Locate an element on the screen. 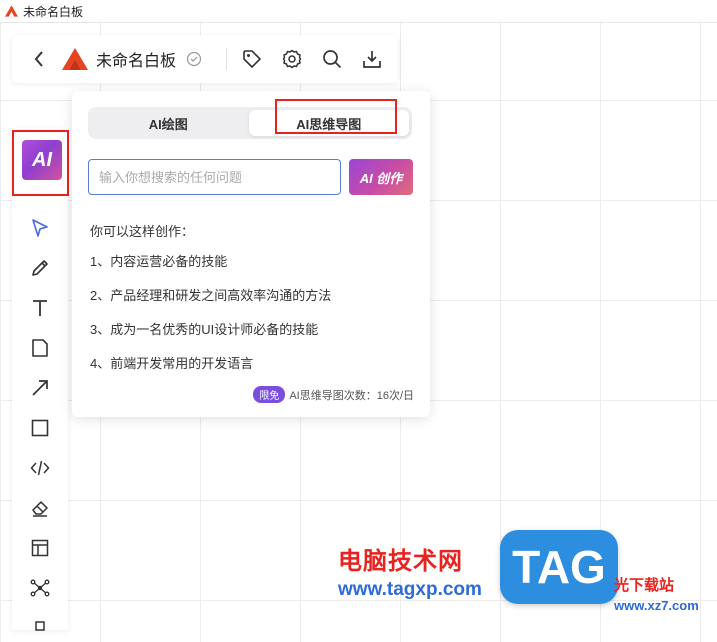  document-title: 未命名白板 is located at coordinates (136, 59).